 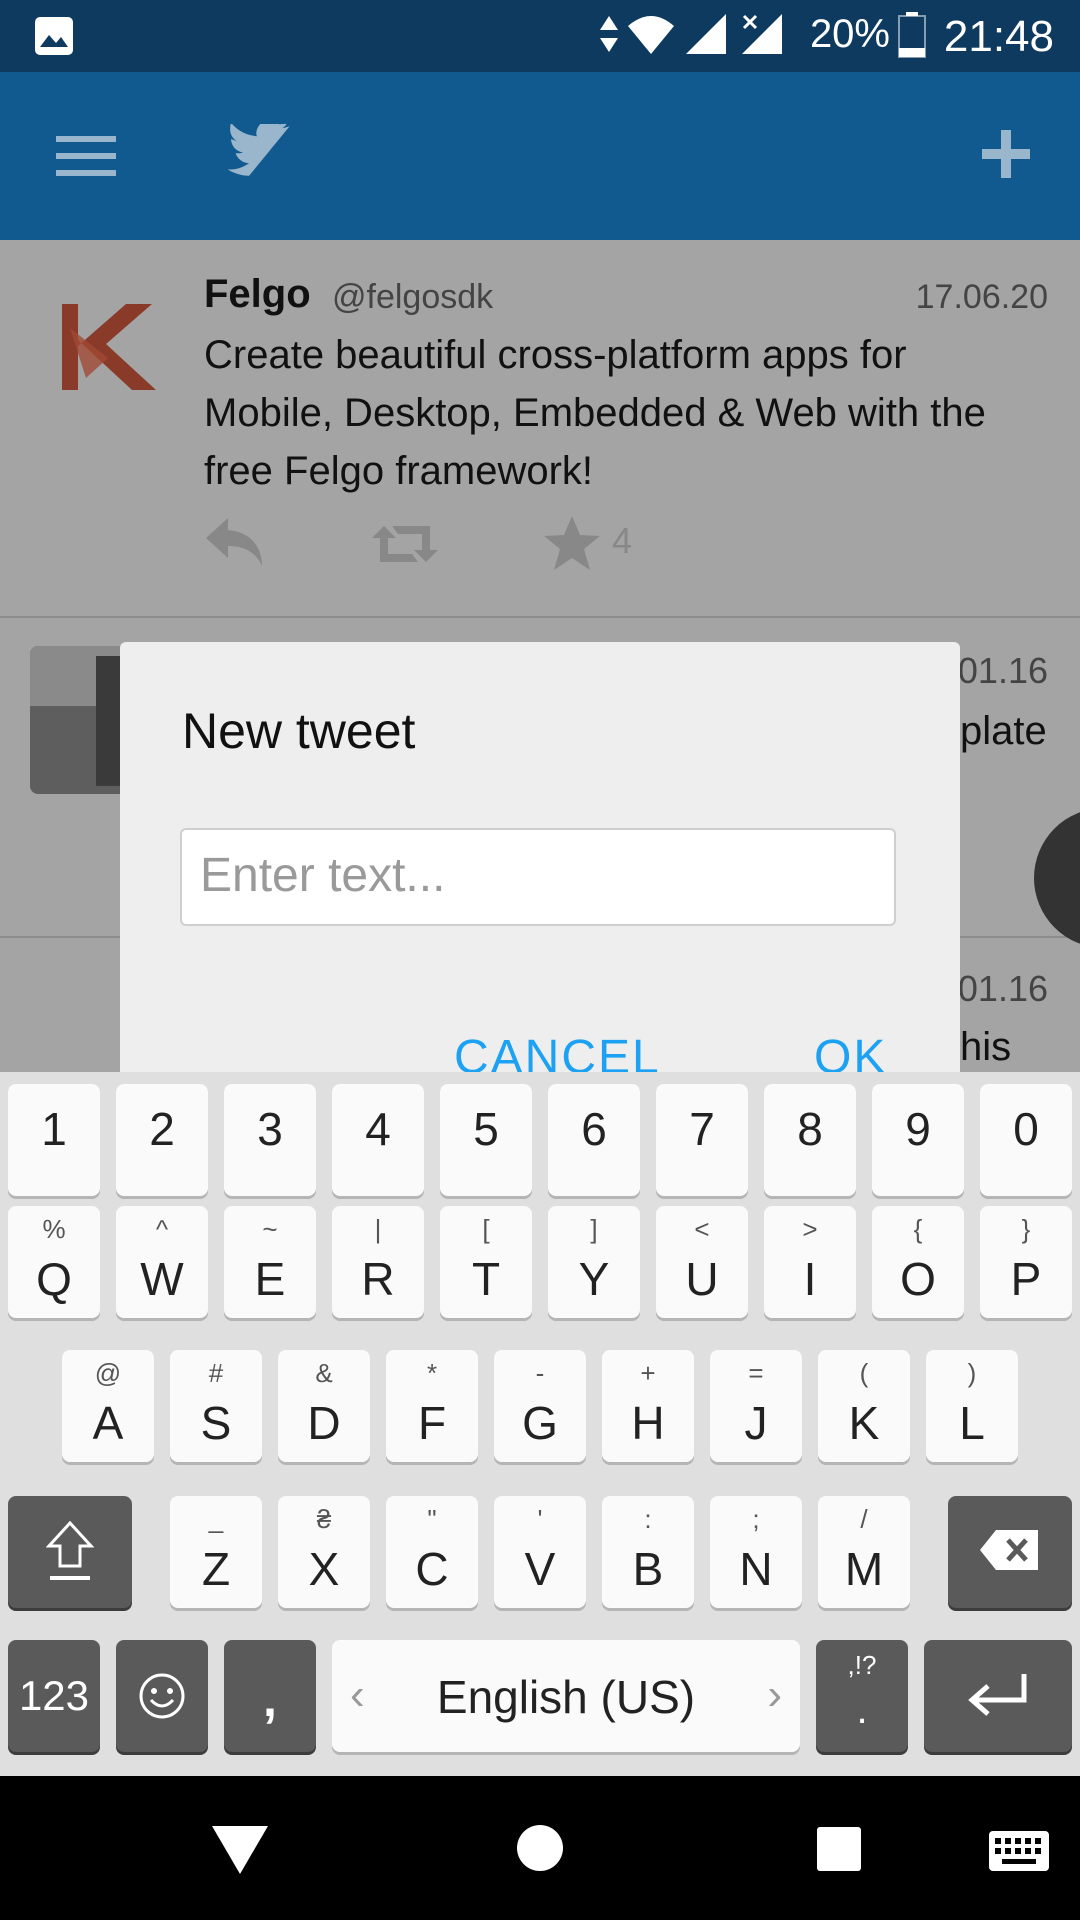 I want to click on home-icon, so click(x=540, y=1848).